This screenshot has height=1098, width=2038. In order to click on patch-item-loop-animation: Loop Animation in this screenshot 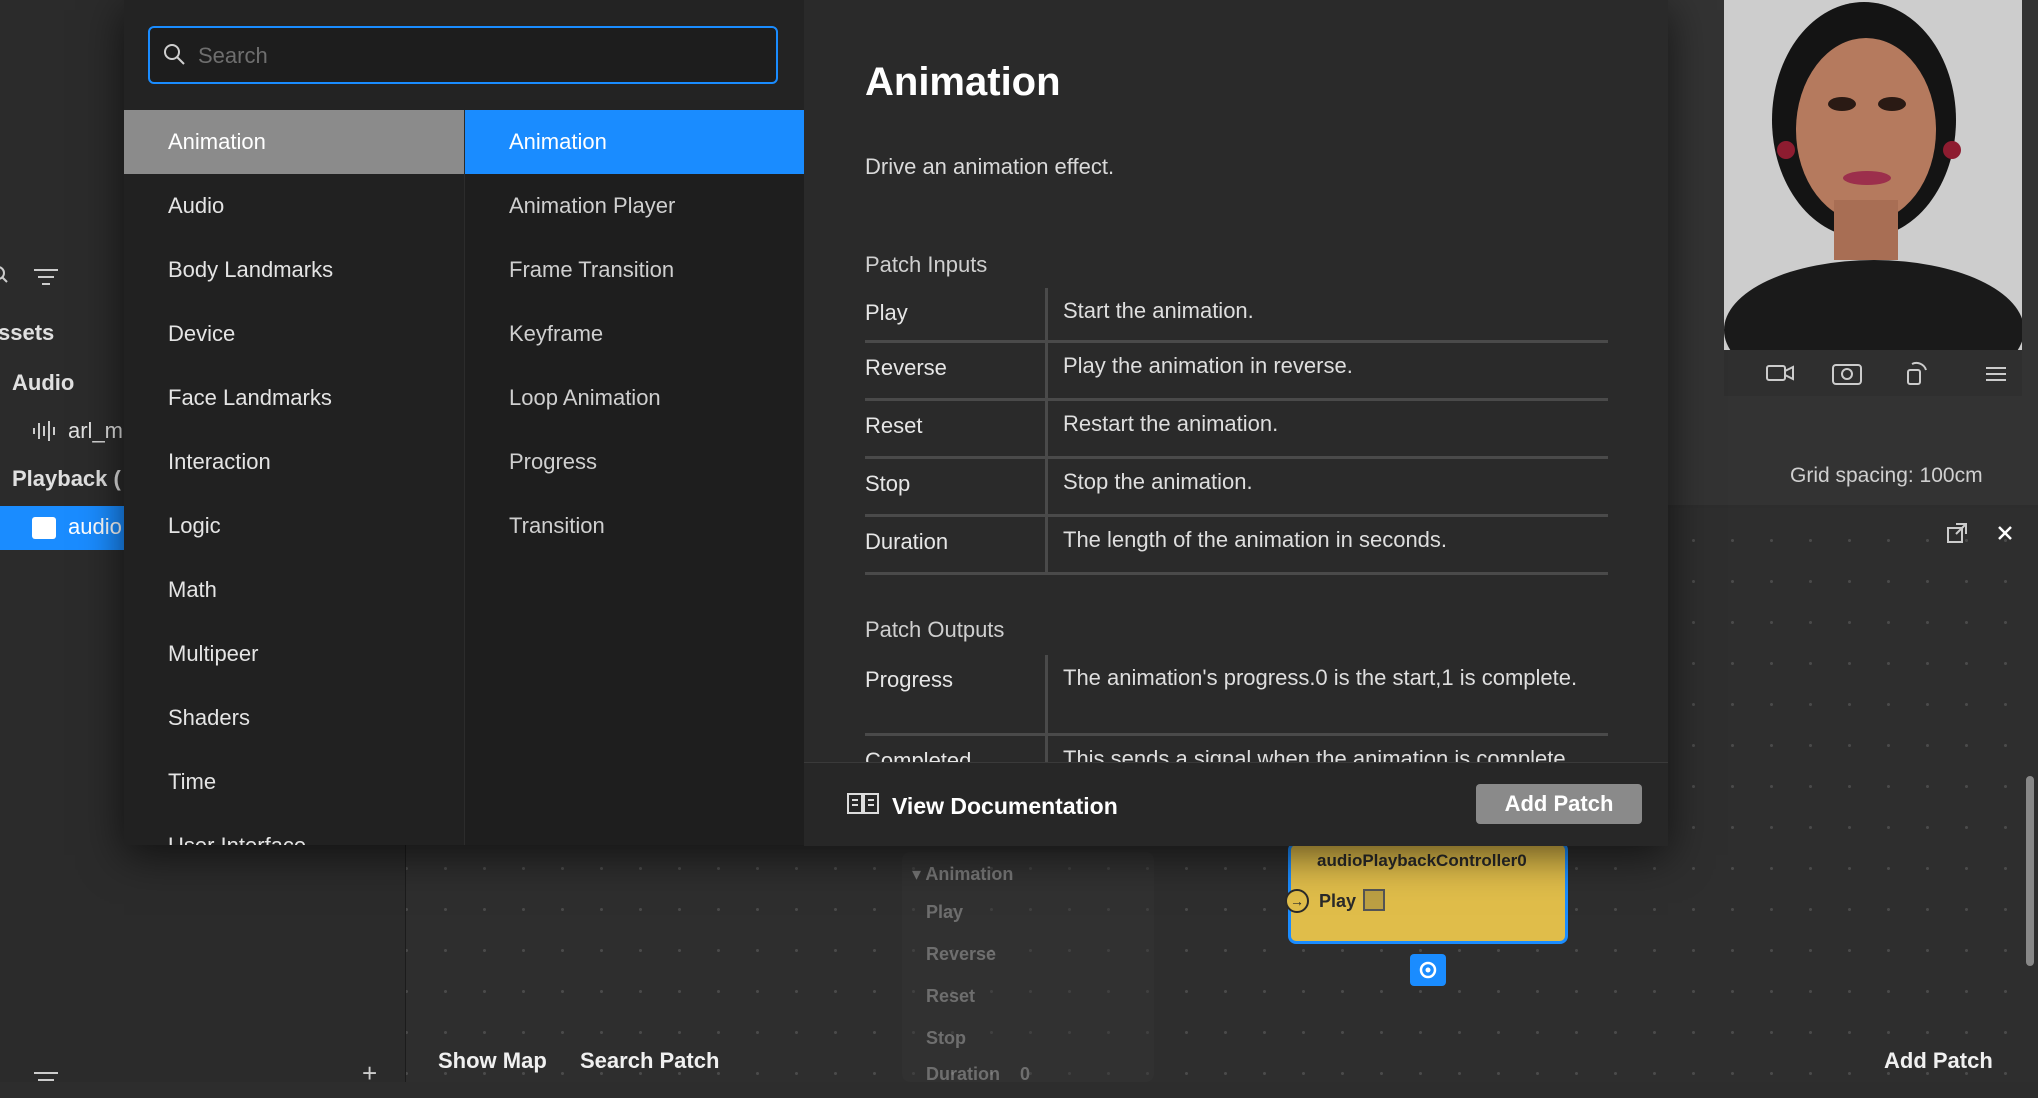, I will do `click(635, 398)`.